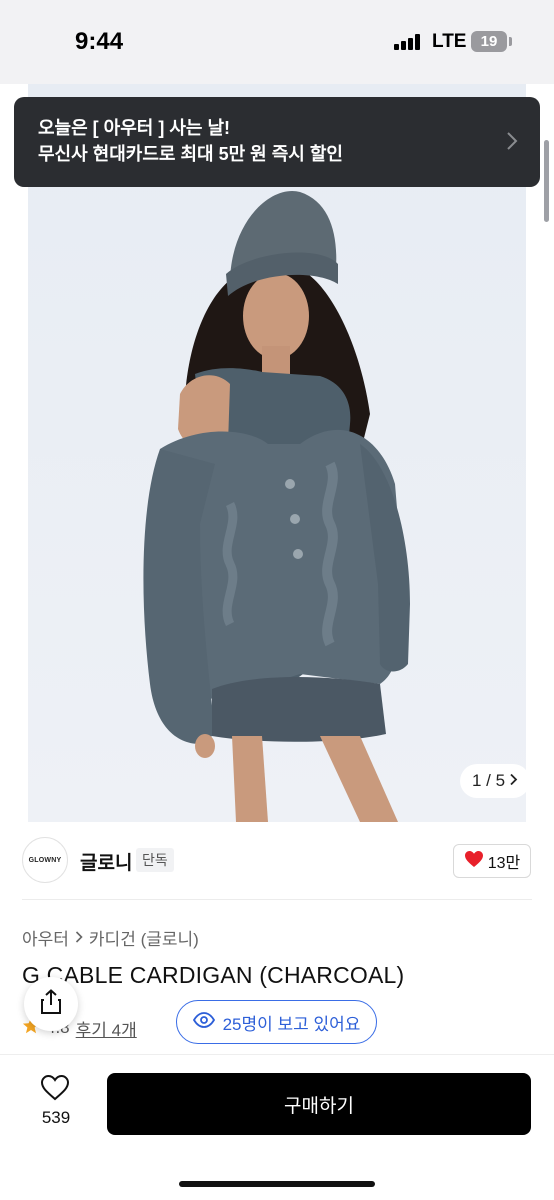 The width and height of the screenshot is (554, 1200). What do you see at coordinates (474, 861) in the screenshot?
I see `heart-filled-icon` at bounding box center [474, 861].